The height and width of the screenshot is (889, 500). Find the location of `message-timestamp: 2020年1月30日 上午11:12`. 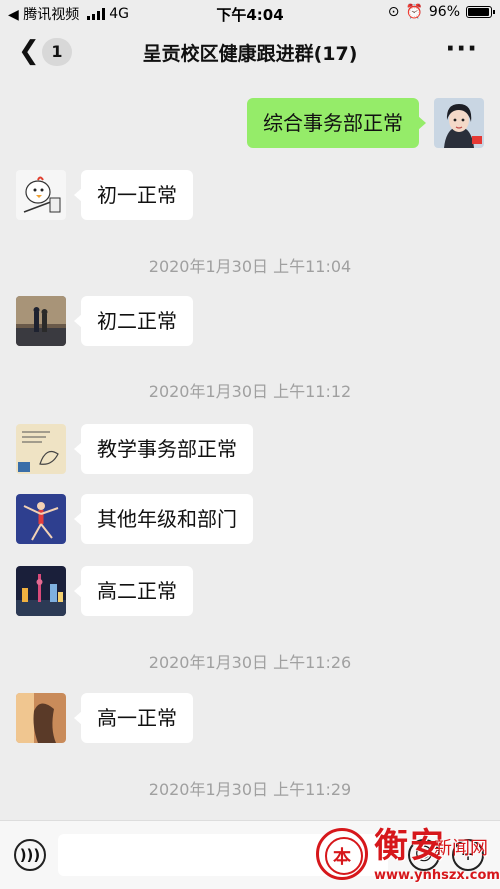

message-timestamp: 2020年1月30日 上午11:12 is located at coordinates (250, 391).